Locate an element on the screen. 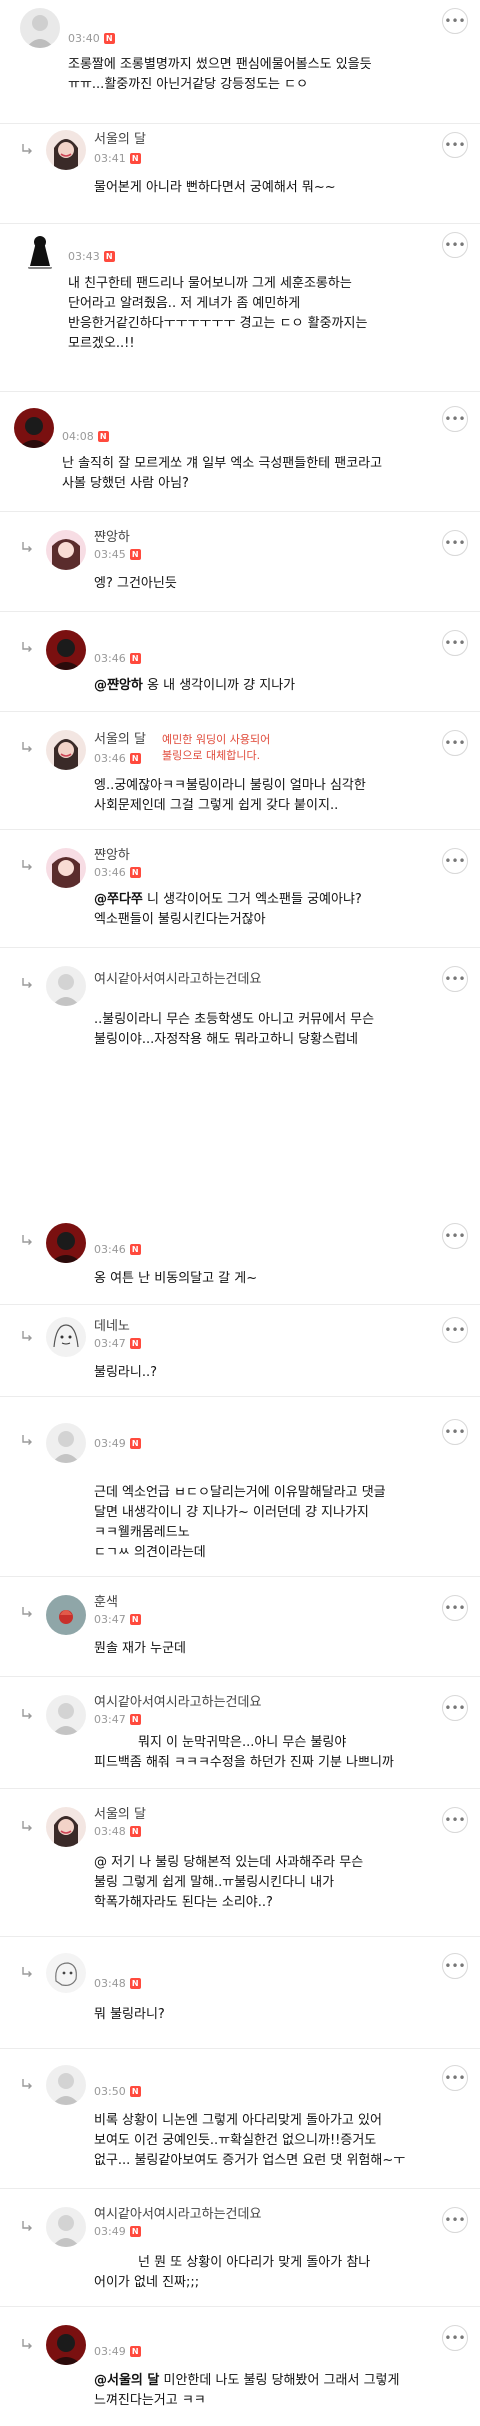 The width and height of the screenshot is (480, 2426). filter-warning: 예민한 워딩이 사용되어 불링으로 대체합니다. is located at coordinates (216, 747).